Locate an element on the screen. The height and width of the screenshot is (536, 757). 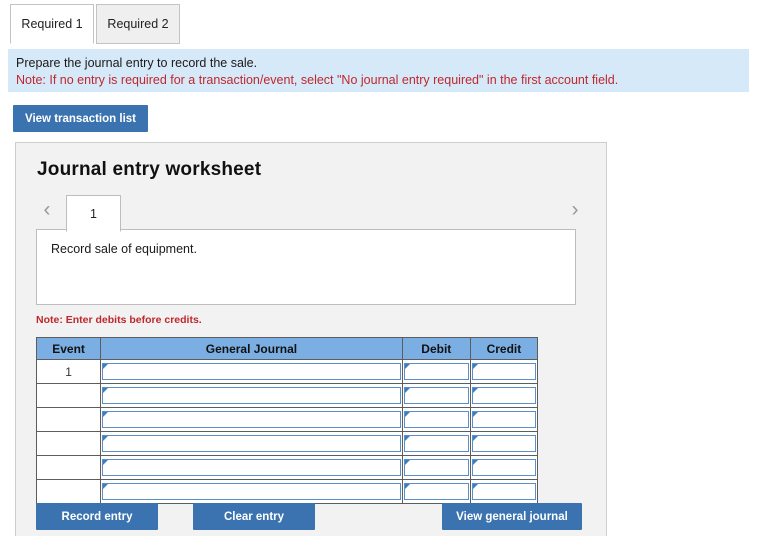
table-header-row: Event General Journal Debit Credit is located at coordinates (287, 348).